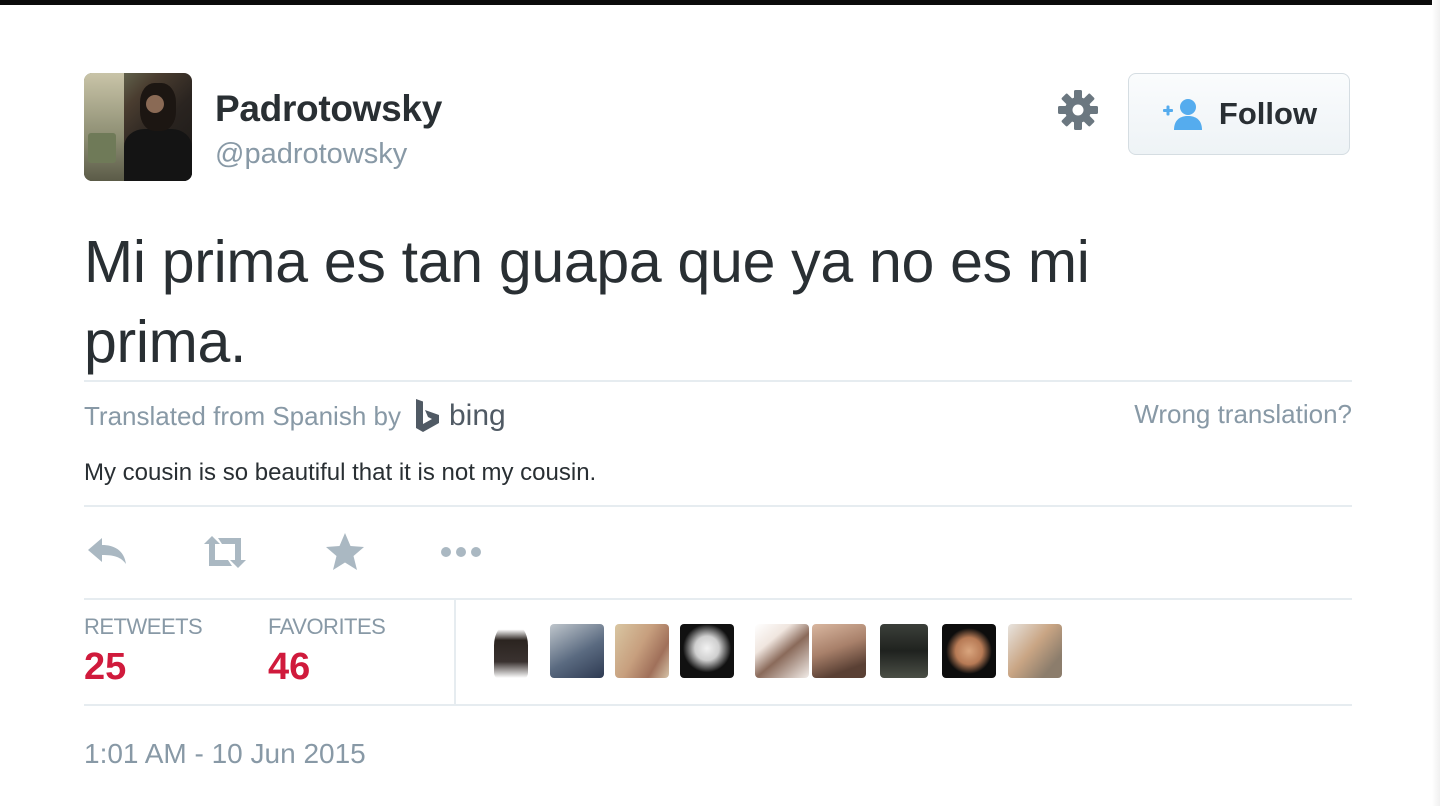 The height and width of the screenshot is (806, 1440). Describe the element at coordinates (242, 415) in the screenshot. I see `translated-from-label: Translated from Spanish by` at that location.